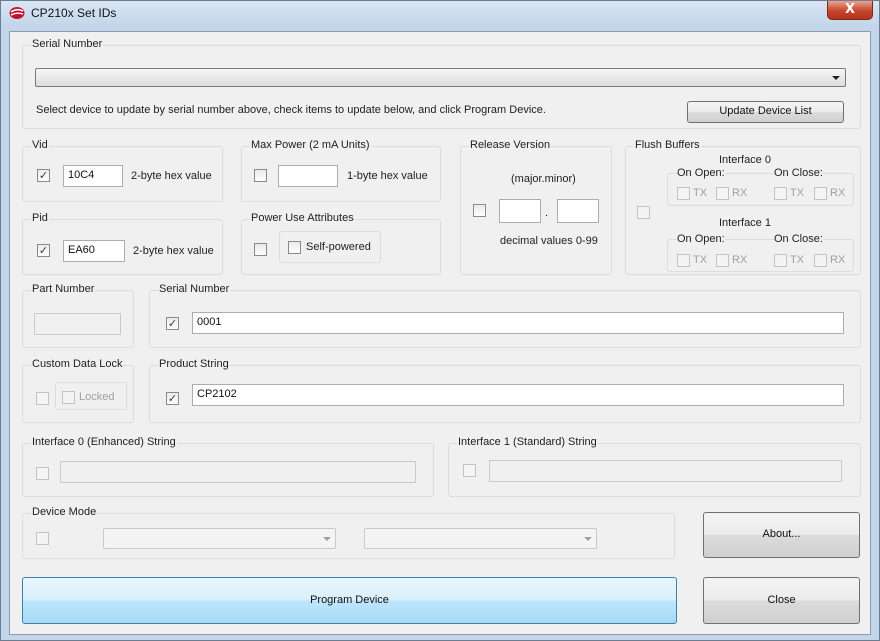 This screenshot has height=641, width=880. I want to click on update-device-list-button: Update Device List, so click(765, 112).